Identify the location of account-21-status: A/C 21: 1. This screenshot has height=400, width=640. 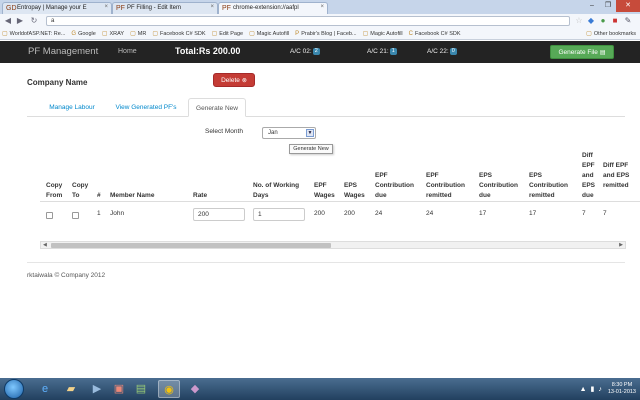
(382, 51).